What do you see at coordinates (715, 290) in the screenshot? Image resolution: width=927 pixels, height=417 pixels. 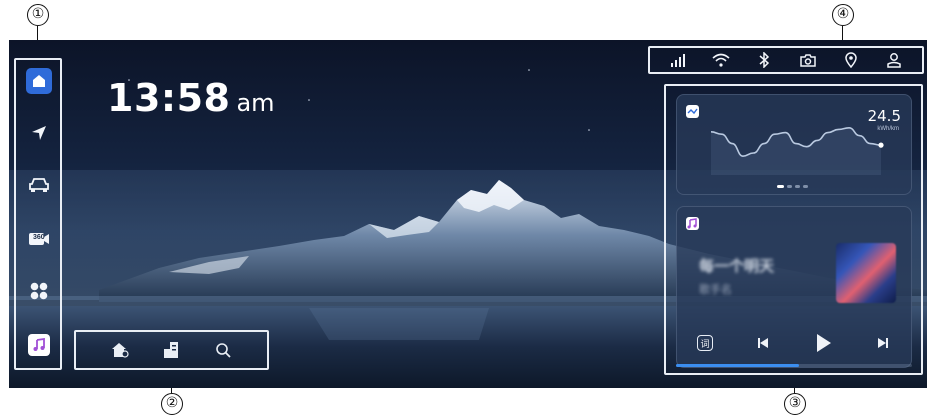 I see `song-artist: 歌手名` at bounding box center [715, 290].